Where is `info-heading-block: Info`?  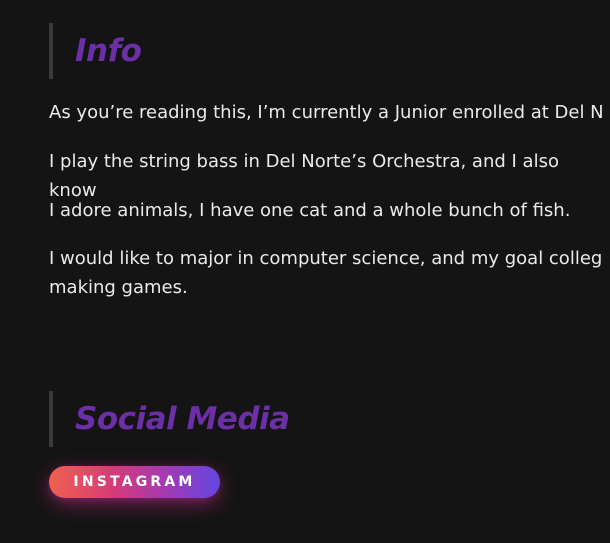
info-heading-block: Info is located at coordinates (329, 51).